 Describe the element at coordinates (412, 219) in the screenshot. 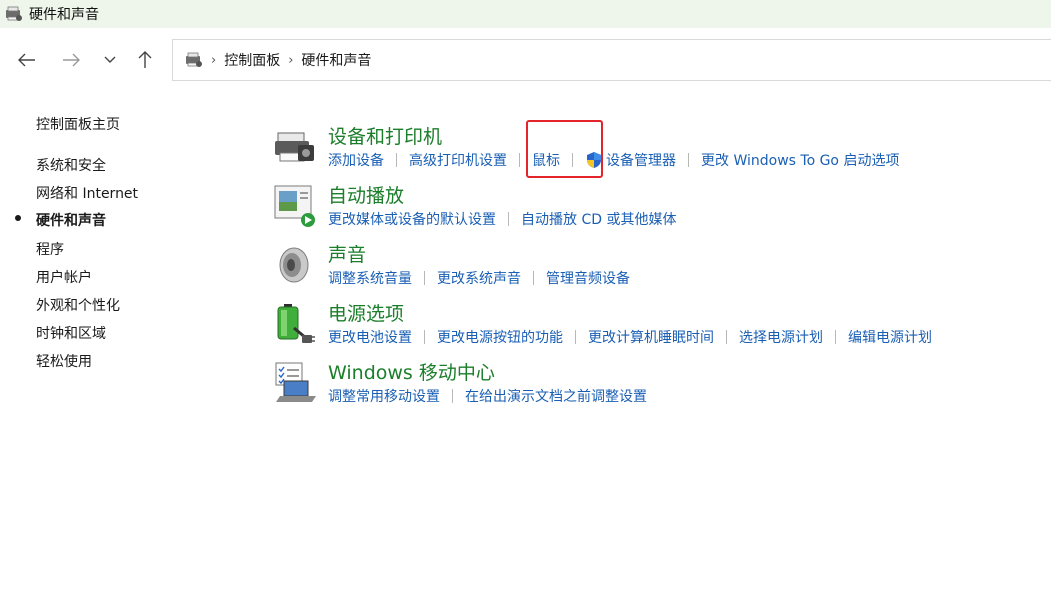

I see `link-change-media-defaults: 更改媒体或设备的默认设置` at that location.